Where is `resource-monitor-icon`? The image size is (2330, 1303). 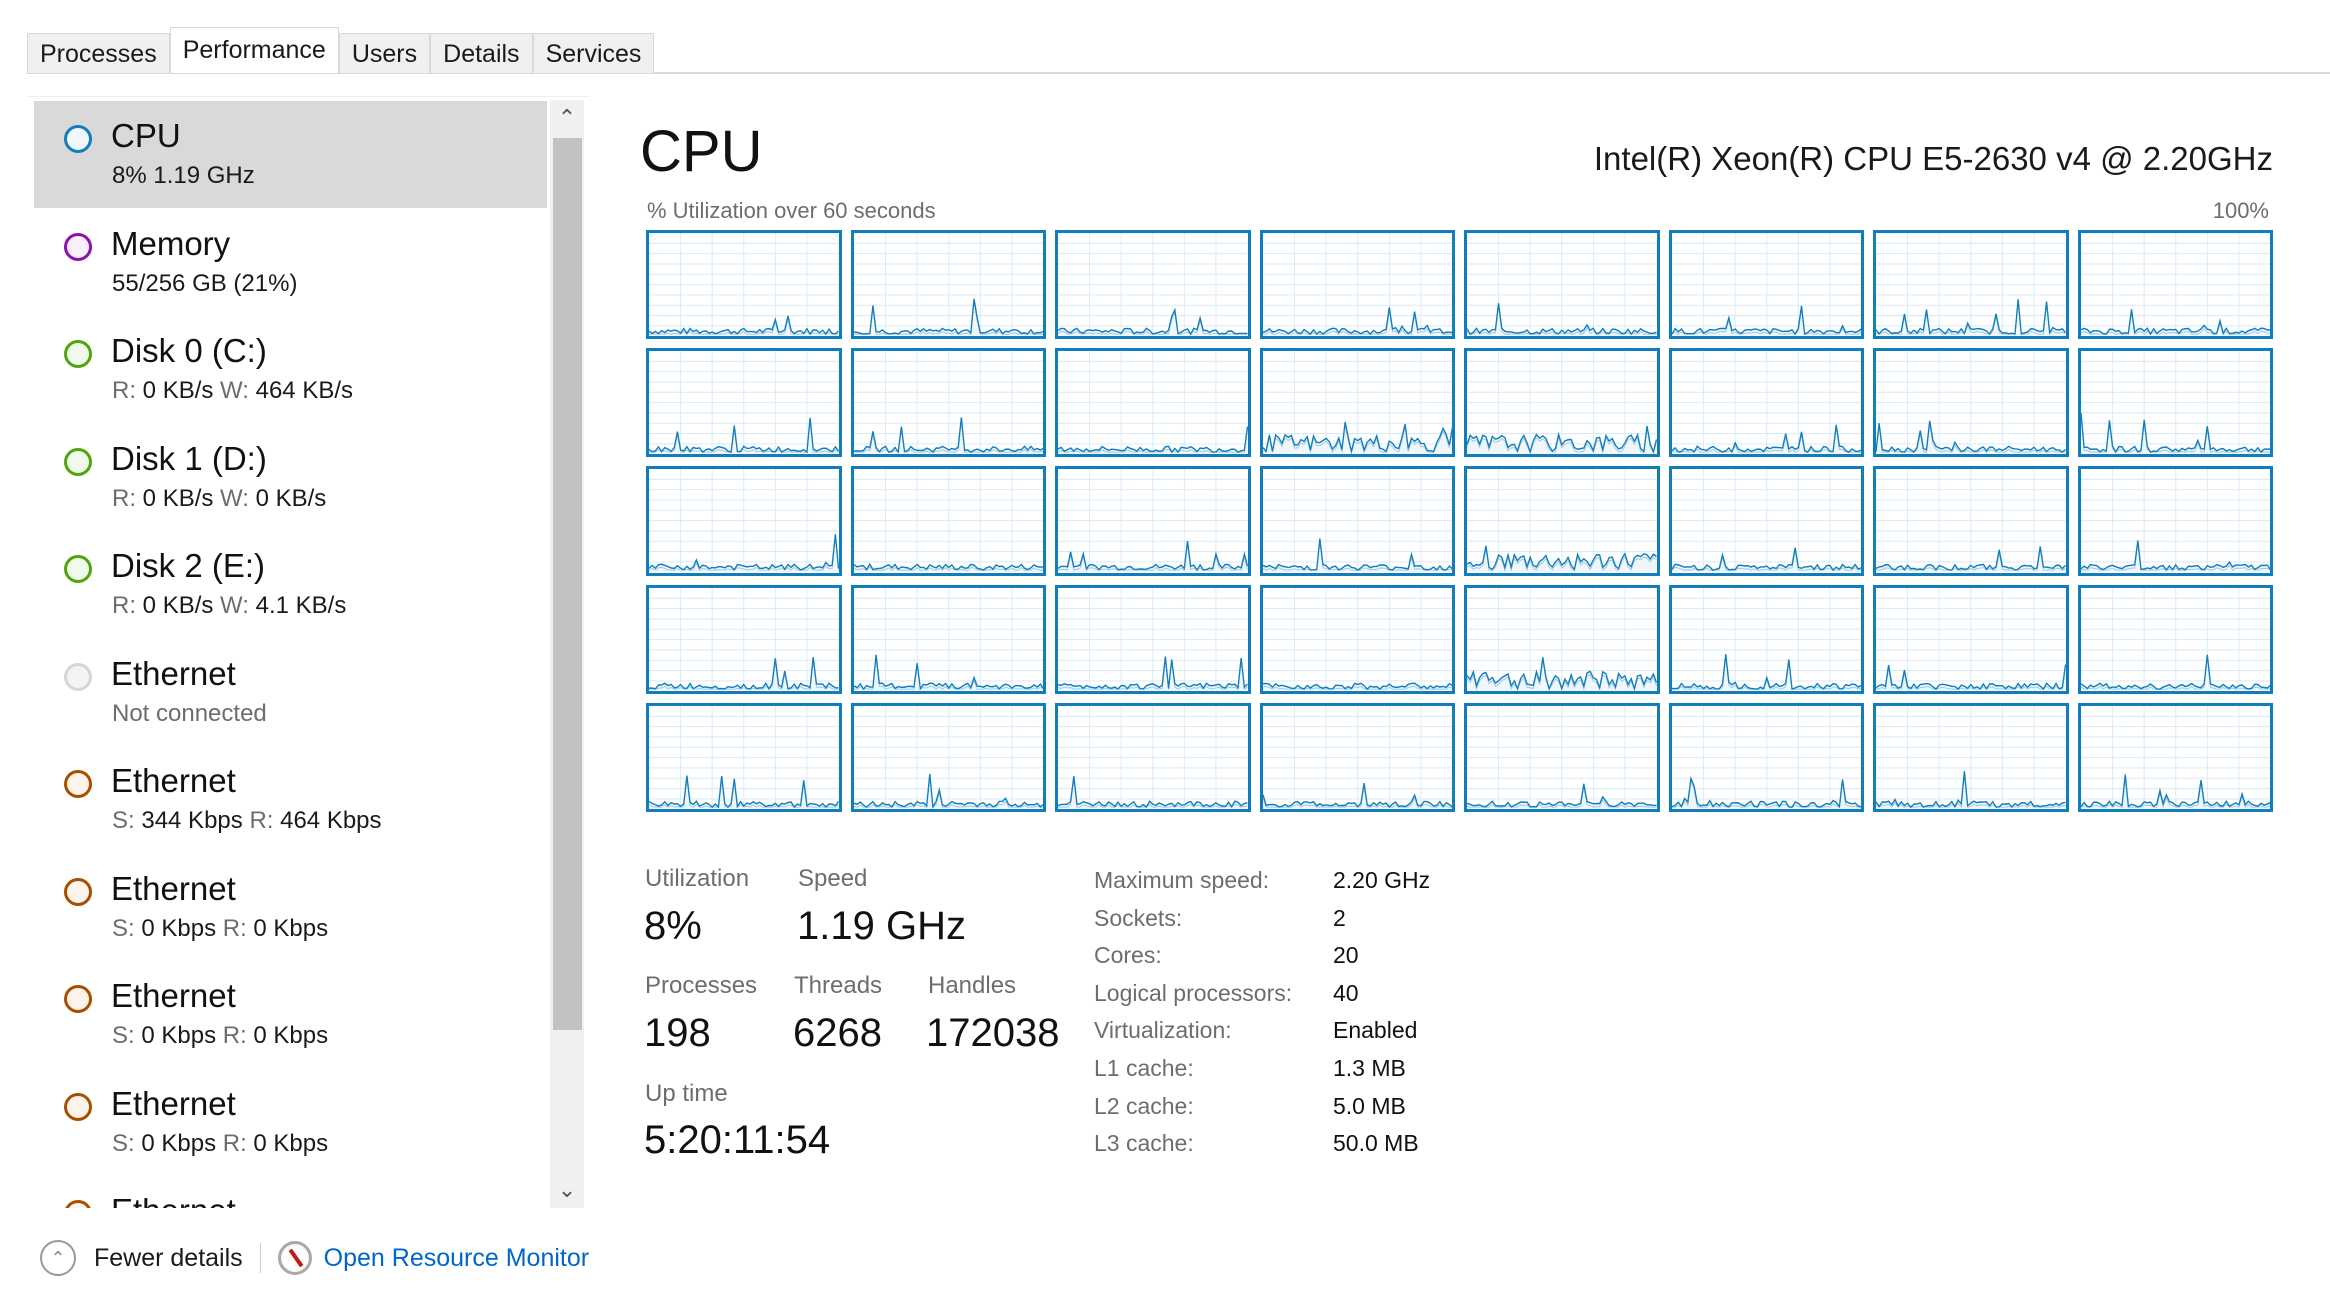
resource-monitor-icon is located at coordinates (294, 1258).